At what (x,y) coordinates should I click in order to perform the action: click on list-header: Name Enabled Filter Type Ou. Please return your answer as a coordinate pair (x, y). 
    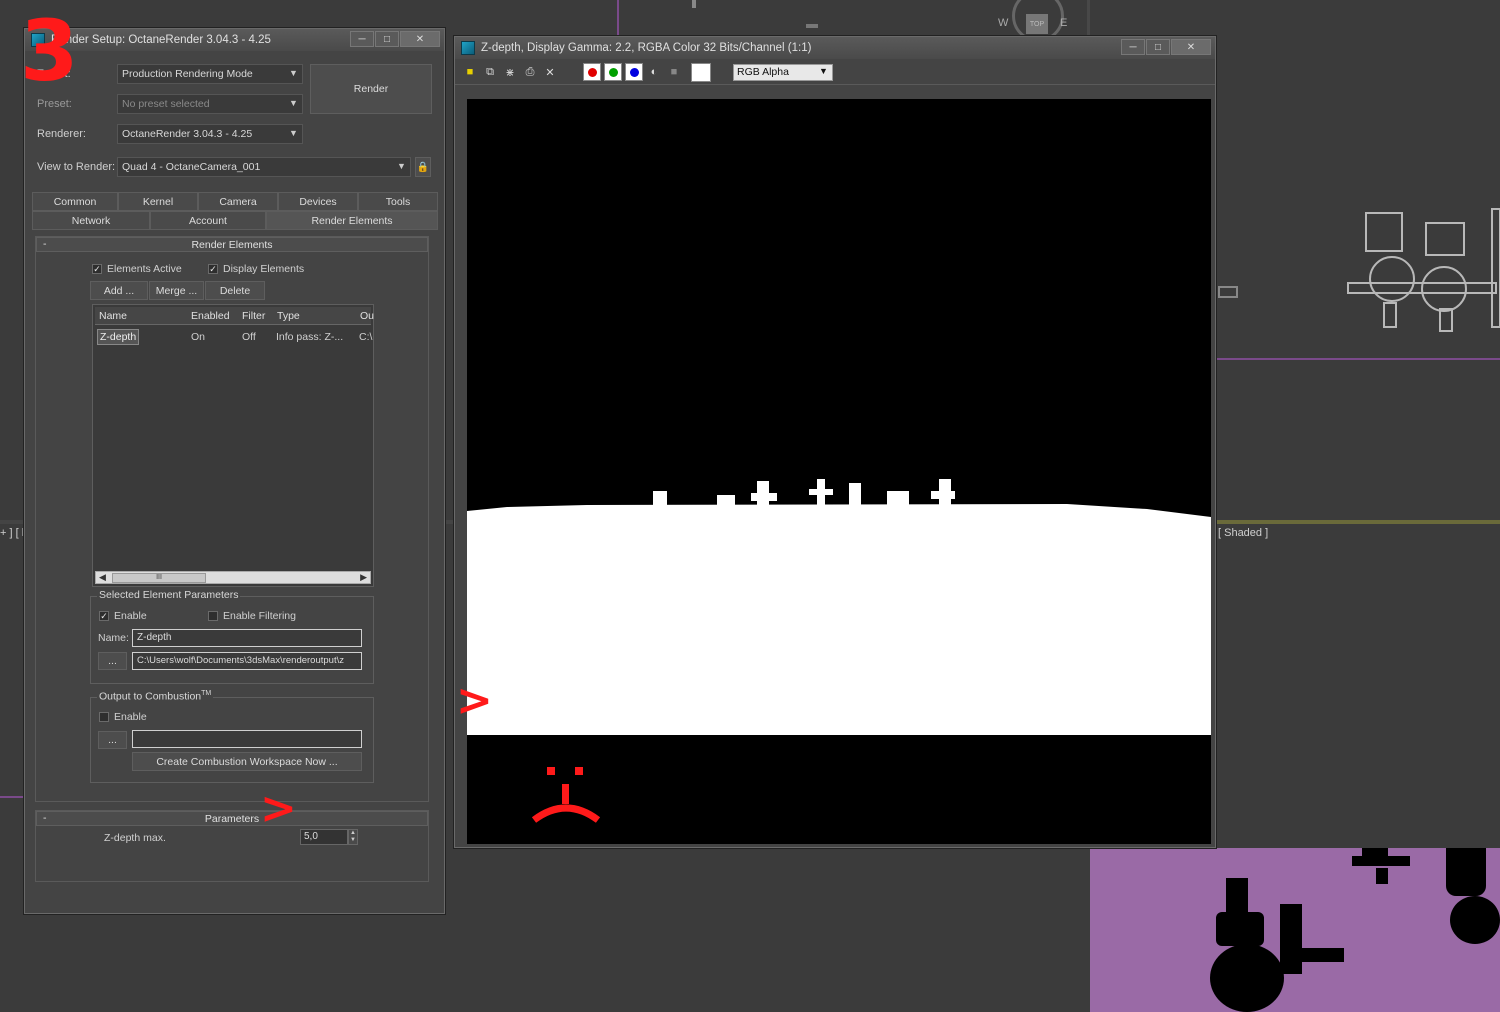
    Looking at the image, I should click on (234, 316).